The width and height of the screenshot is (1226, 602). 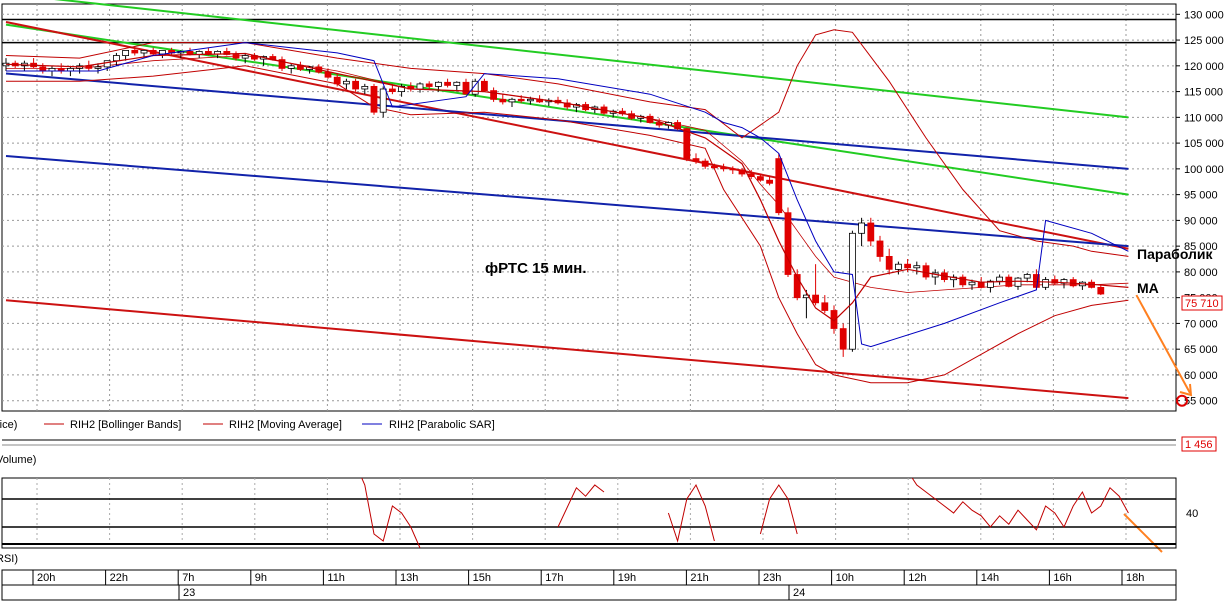 What do you see at coordinates (1203, 118) in the screenshot?
I see `price-tick-label: 110 000` at bounding box center [1203, 118].